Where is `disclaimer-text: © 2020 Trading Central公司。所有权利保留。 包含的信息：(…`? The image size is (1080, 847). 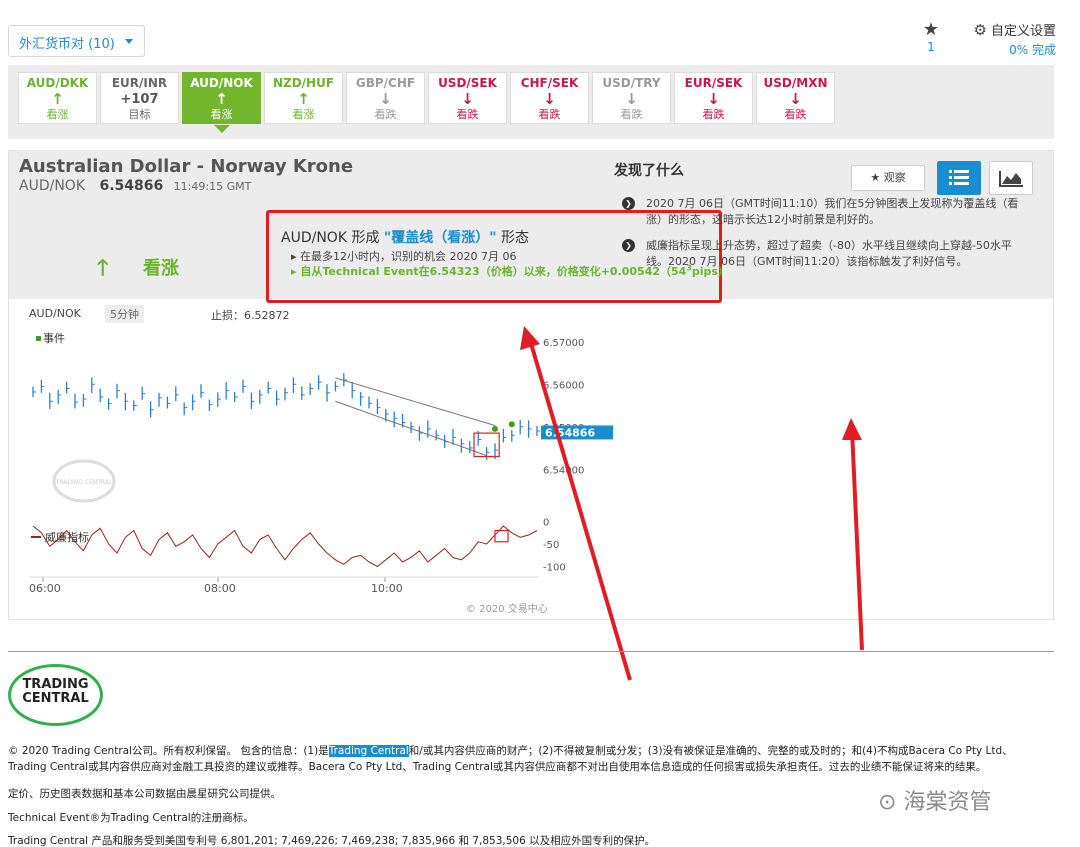
disclaimer-text: © 2020 Trading Central公司。所有权利保留。 包含的信息：(… is located at coordinates (168, 751).